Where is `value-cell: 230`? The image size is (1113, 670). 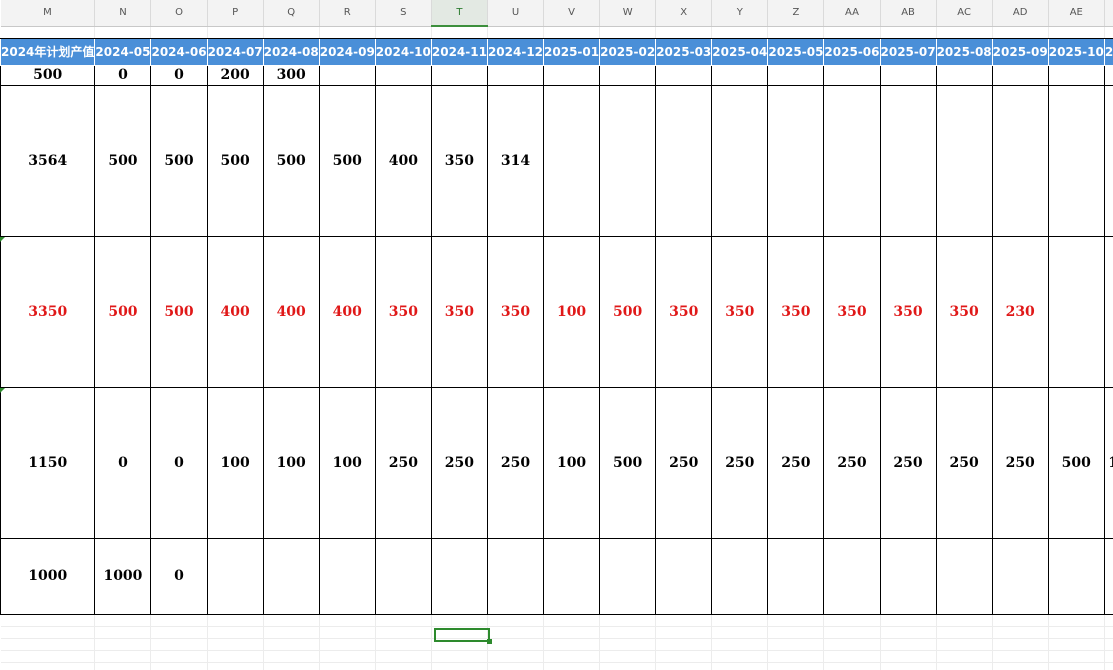 value-cell: 230 is located at coordinates (1020, 311).